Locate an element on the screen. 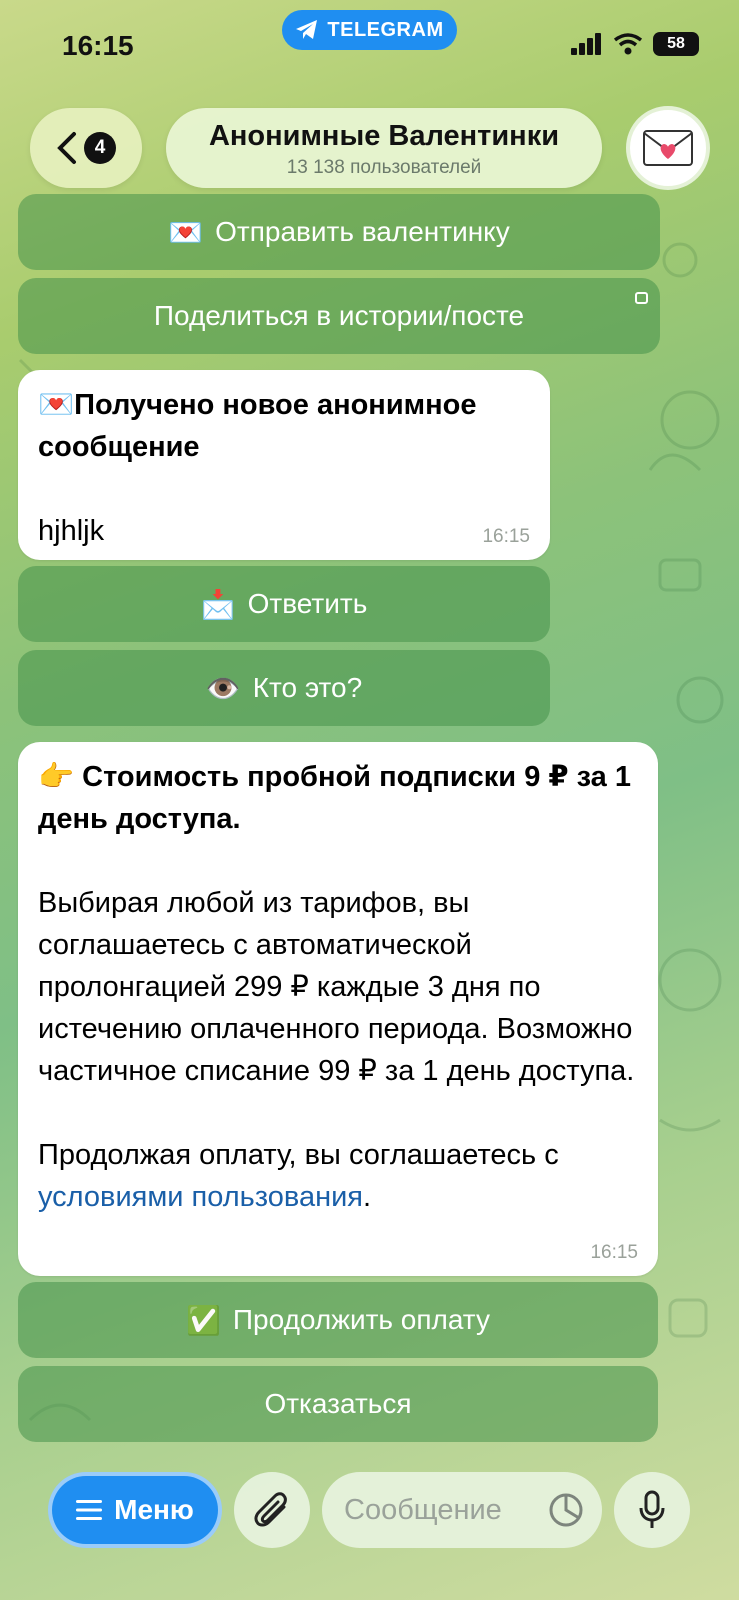 Image resolution: width=739 pixels, height=1600 pixels. chevron-left-icon is located at coordinates (66, 148).